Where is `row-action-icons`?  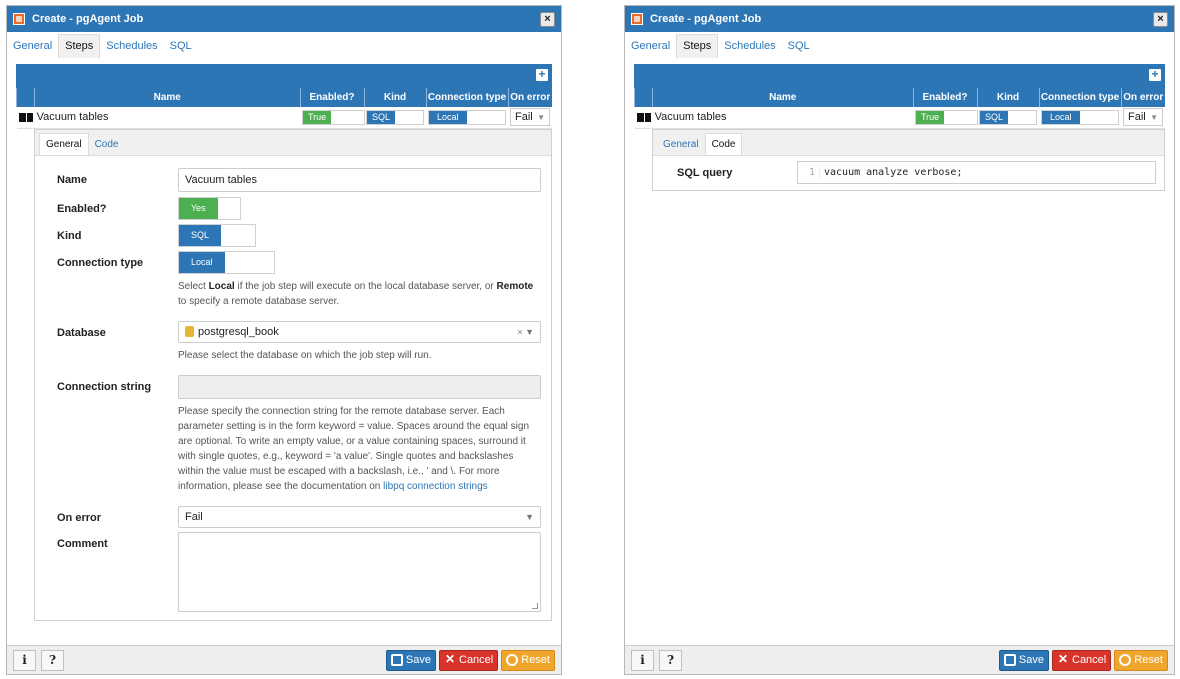 row-action-icons is located at coordinates (25, 117).